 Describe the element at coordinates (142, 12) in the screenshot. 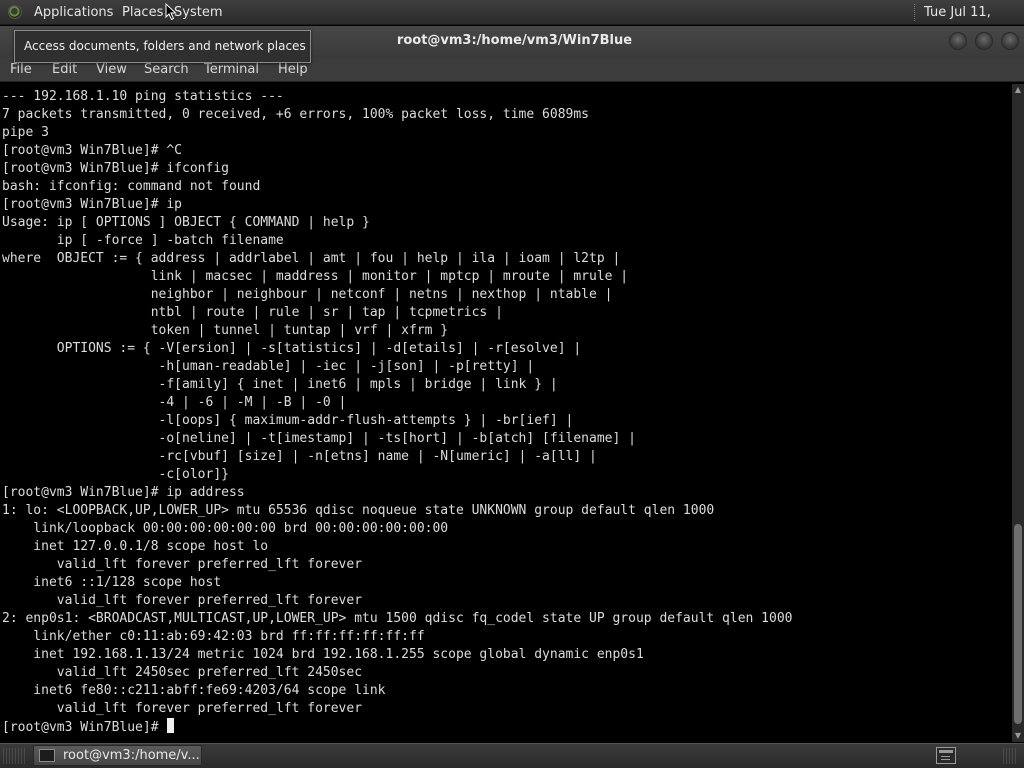

I see `menu-places: Places` at that location.